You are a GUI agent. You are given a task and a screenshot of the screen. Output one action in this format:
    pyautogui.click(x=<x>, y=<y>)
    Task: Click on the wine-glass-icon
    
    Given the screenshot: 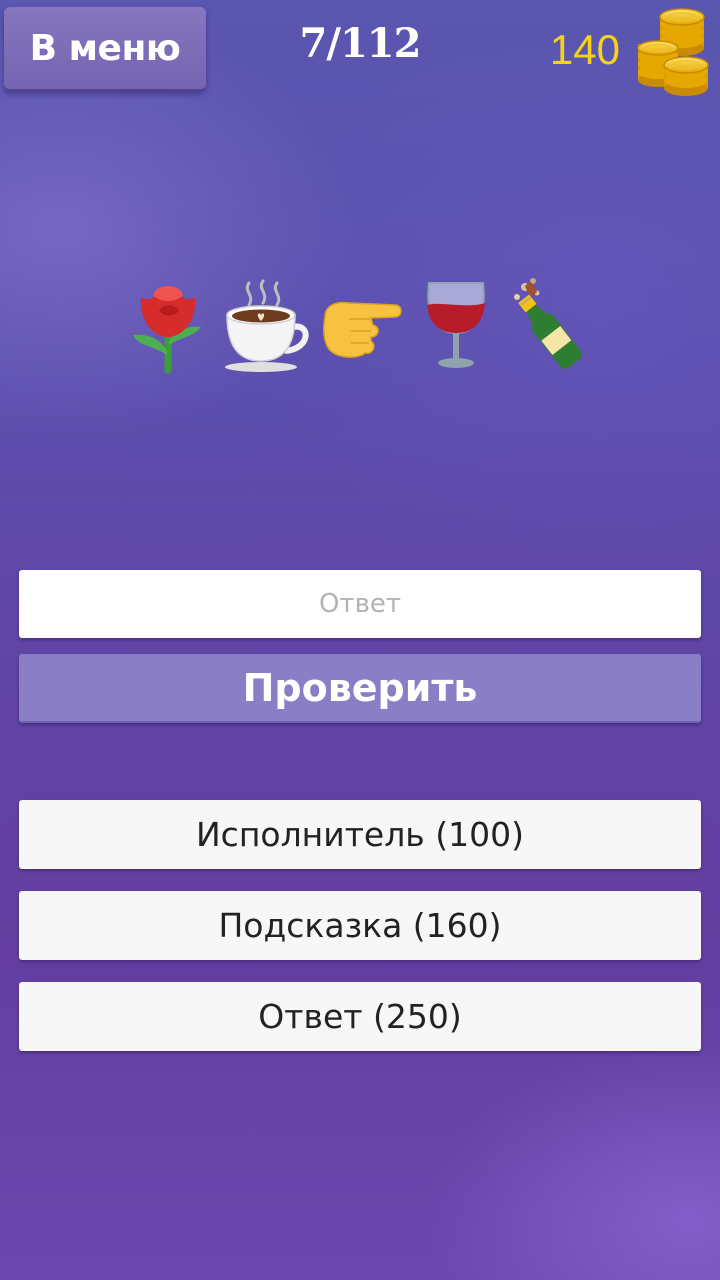 What is the action you would take?
    pyautogui.click(x=456, y=325)
    